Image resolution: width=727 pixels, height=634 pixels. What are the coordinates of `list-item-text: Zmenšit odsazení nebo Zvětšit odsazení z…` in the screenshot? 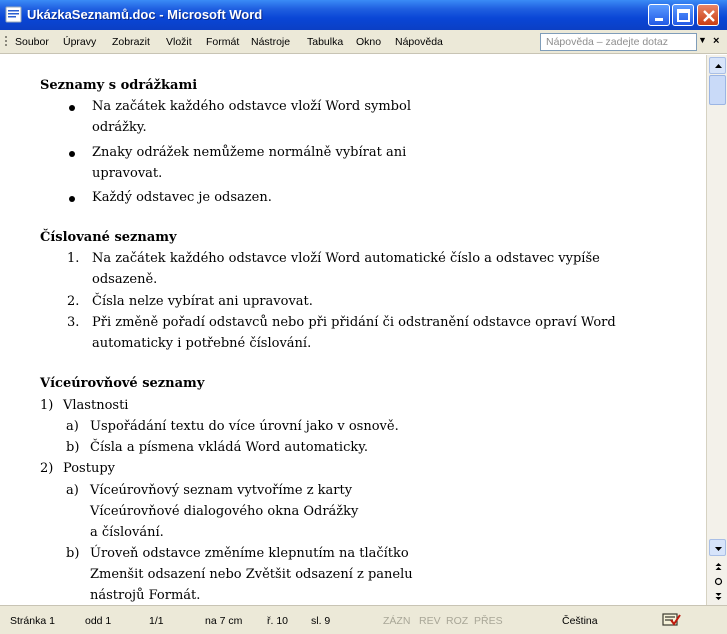 It's located at (251, 574).